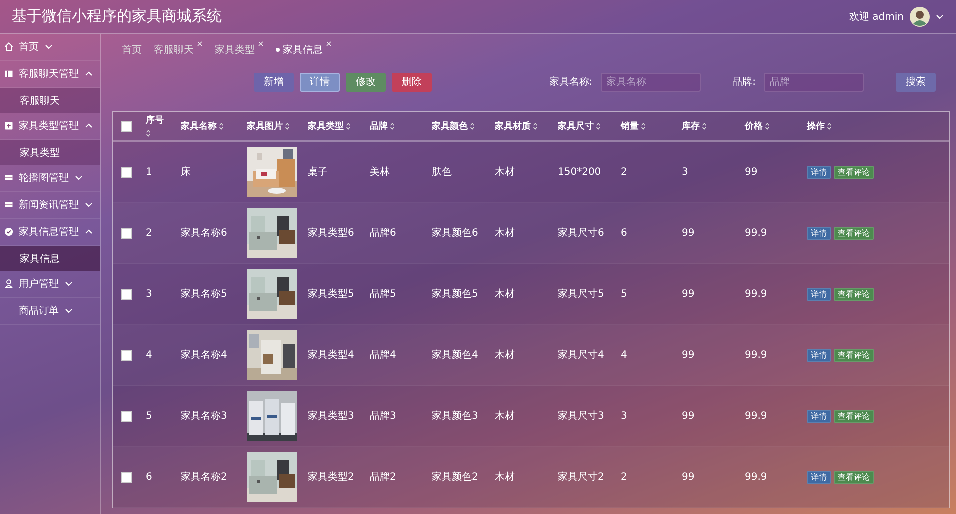  What do you see at coordinates (814, 82) in the screenshot?
I see `search-field: 品牌` at bounding box center [814, 82].